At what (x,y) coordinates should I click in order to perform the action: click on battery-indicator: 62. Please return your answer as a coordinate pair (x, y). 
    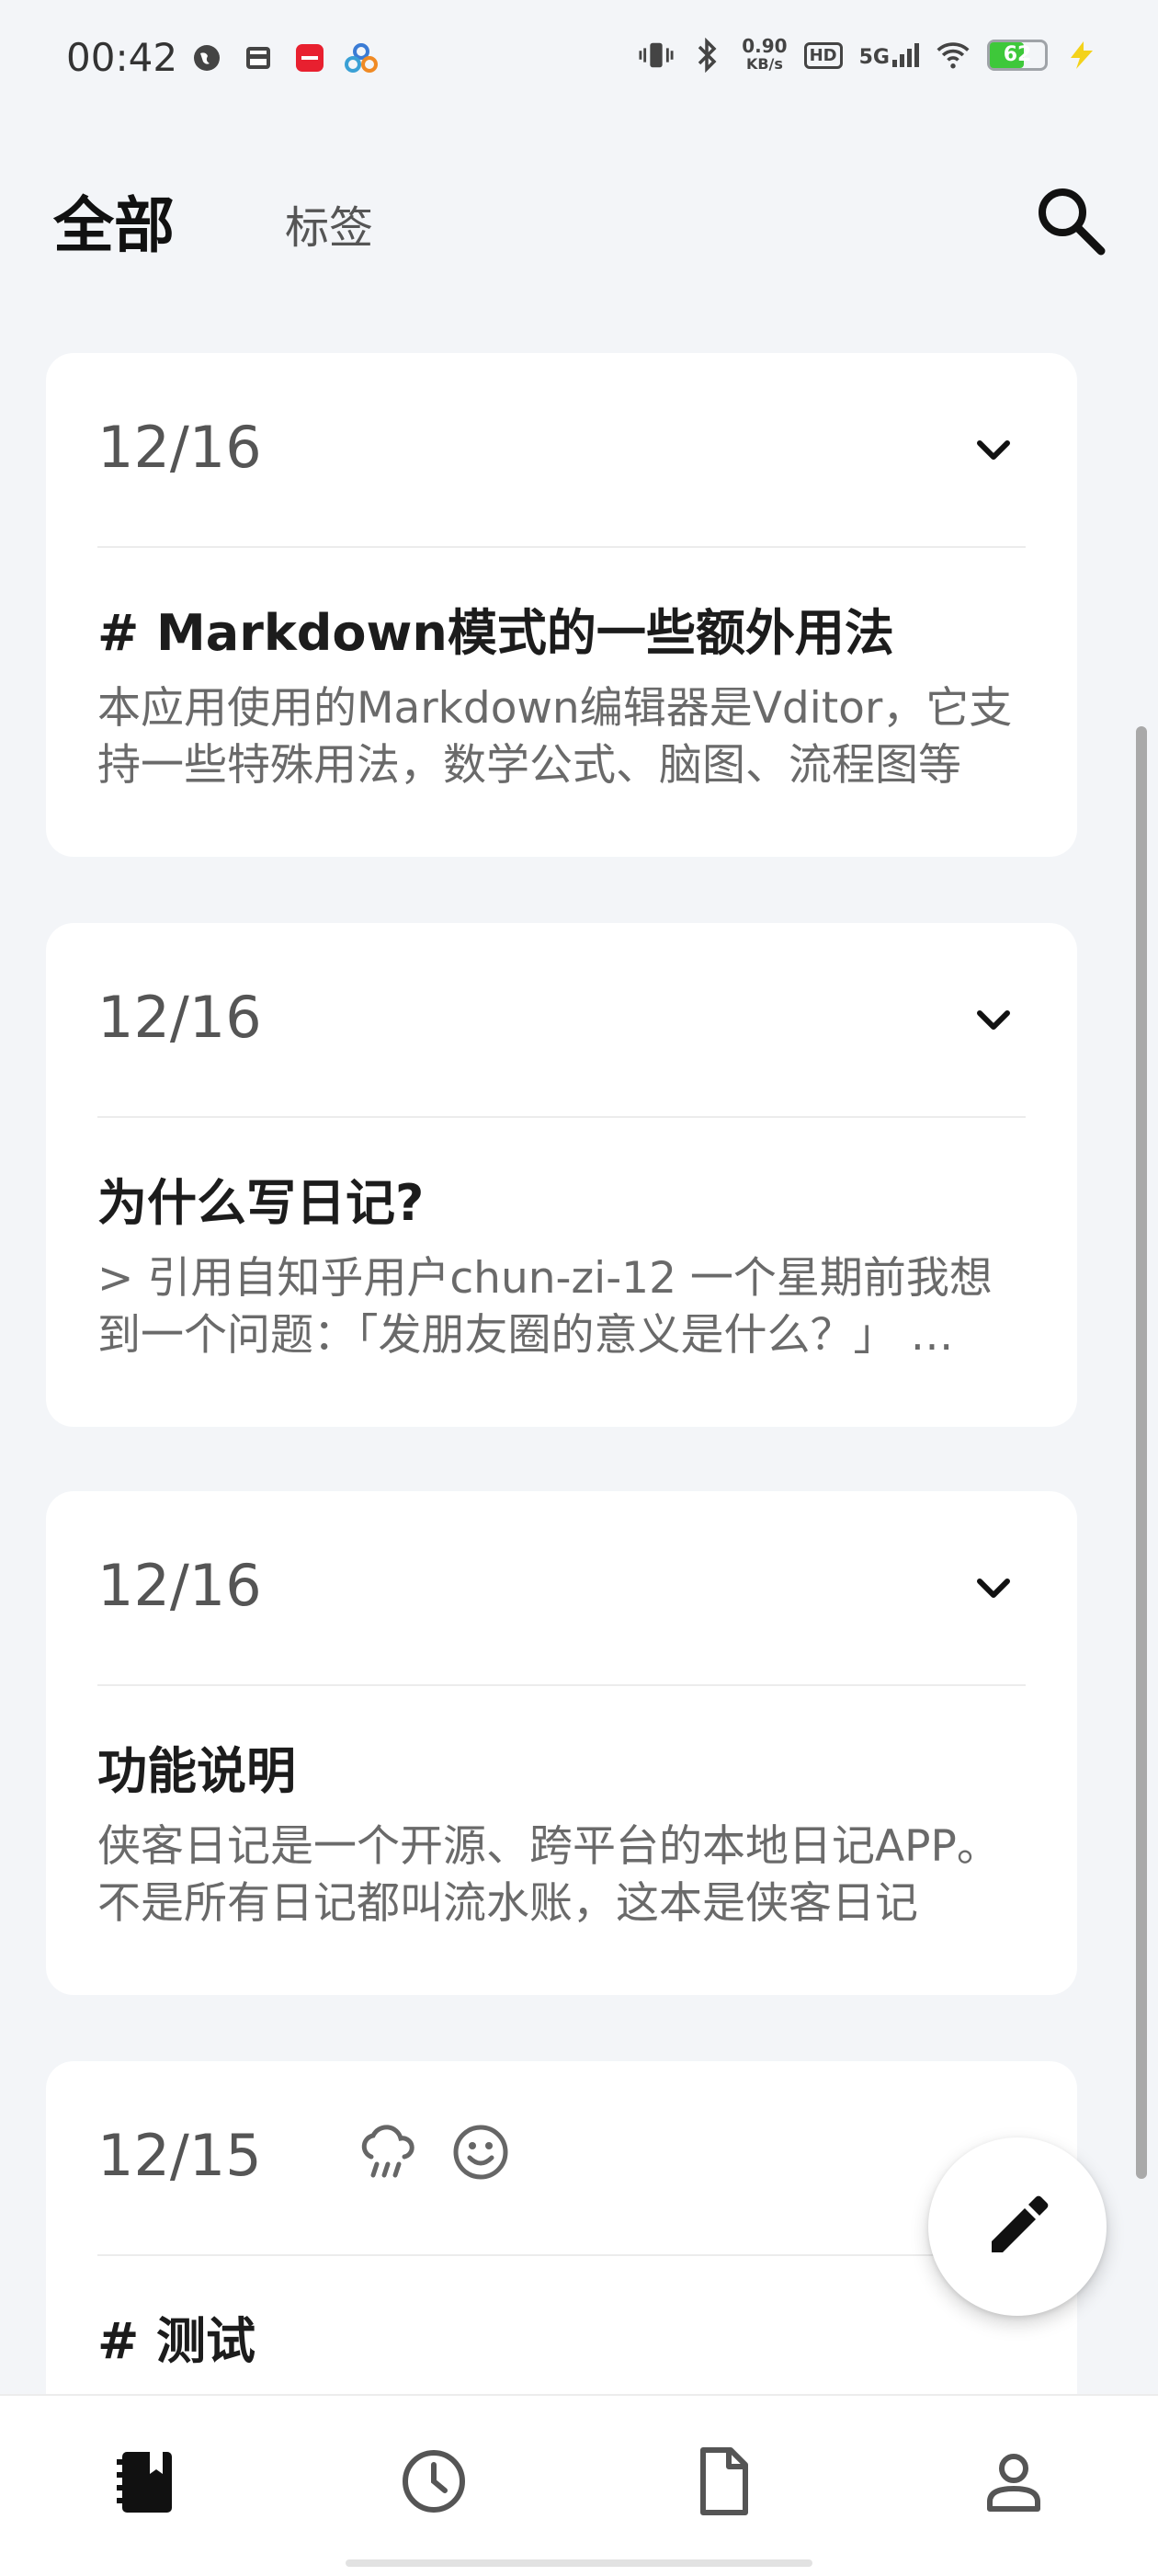
    Looking at the image, I should click on (1018, 55).